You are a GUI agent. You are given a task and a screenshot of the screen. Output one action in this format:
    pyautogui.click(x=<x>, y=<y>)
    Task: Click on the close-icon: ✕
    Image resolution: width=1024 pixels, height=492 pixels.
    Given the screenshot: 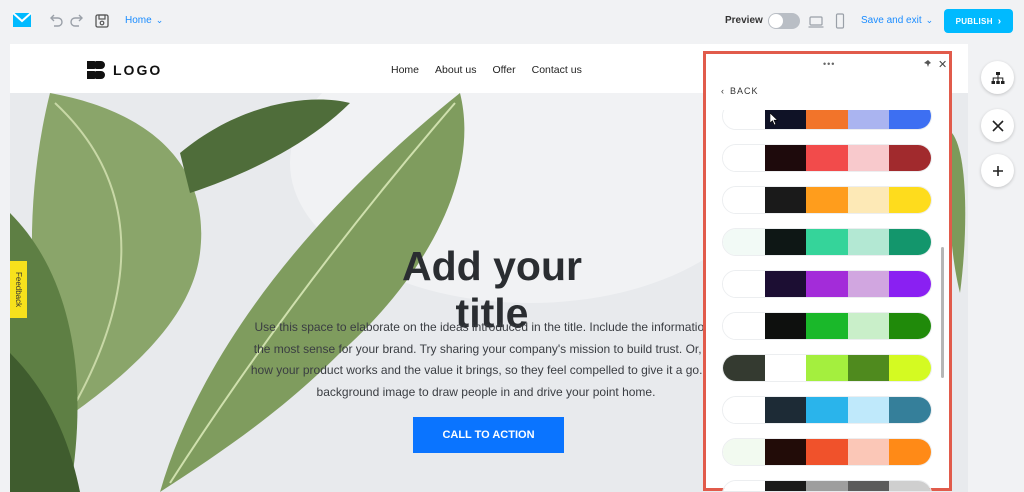 What is the action you would take?
    pyautogui.click(x=942, y=64)
    